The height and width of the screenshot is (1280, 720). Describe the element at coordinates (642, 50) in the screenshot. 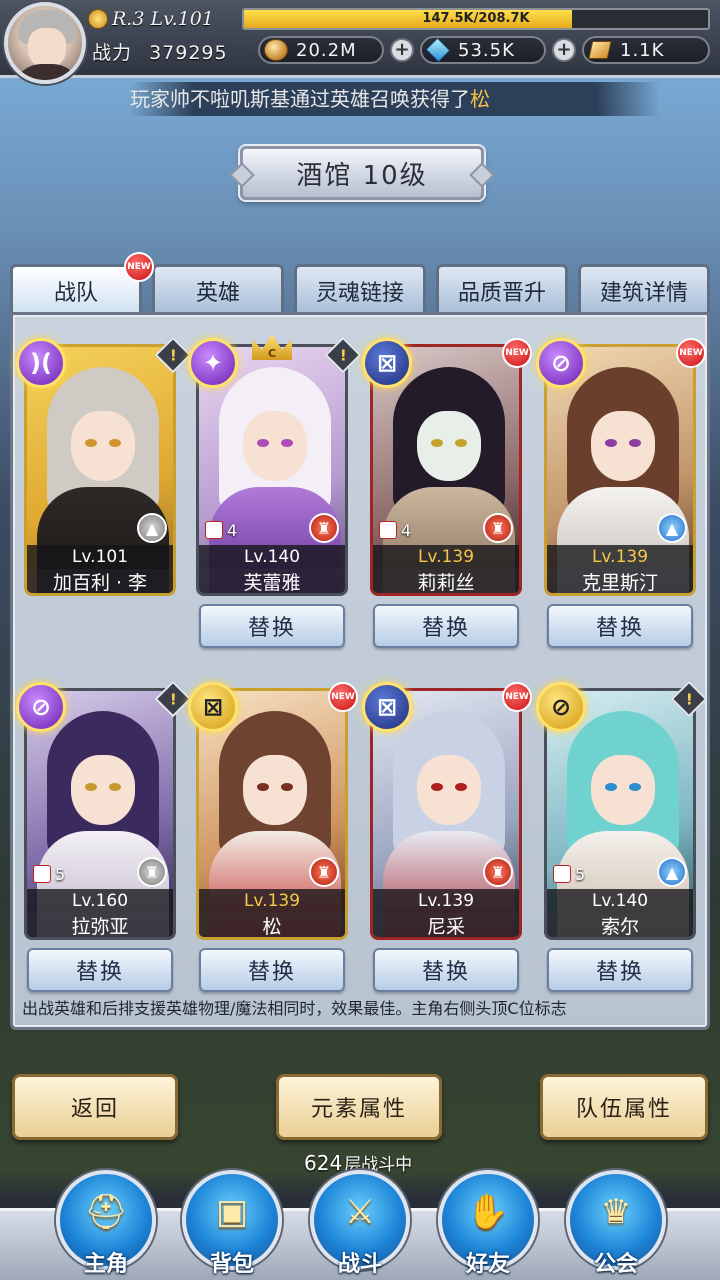

I see `card-value: 1.1K` at that location.